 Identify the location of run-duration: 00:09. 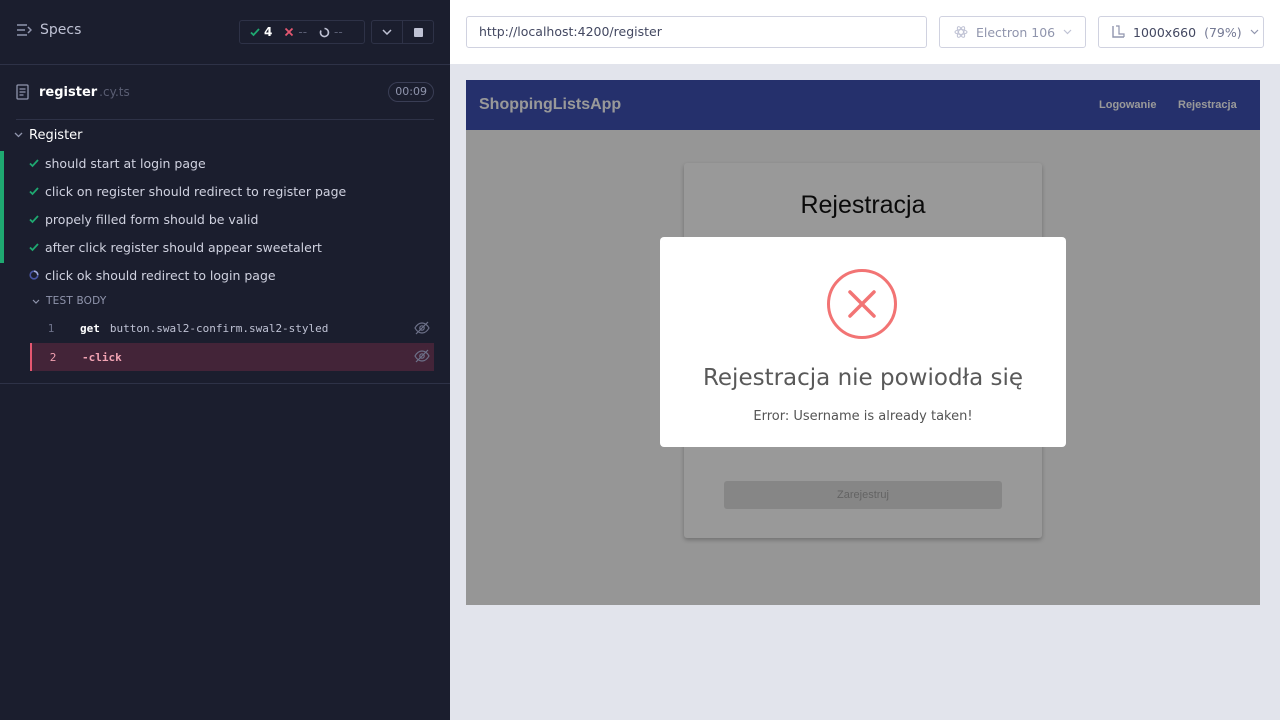
(411, 92).